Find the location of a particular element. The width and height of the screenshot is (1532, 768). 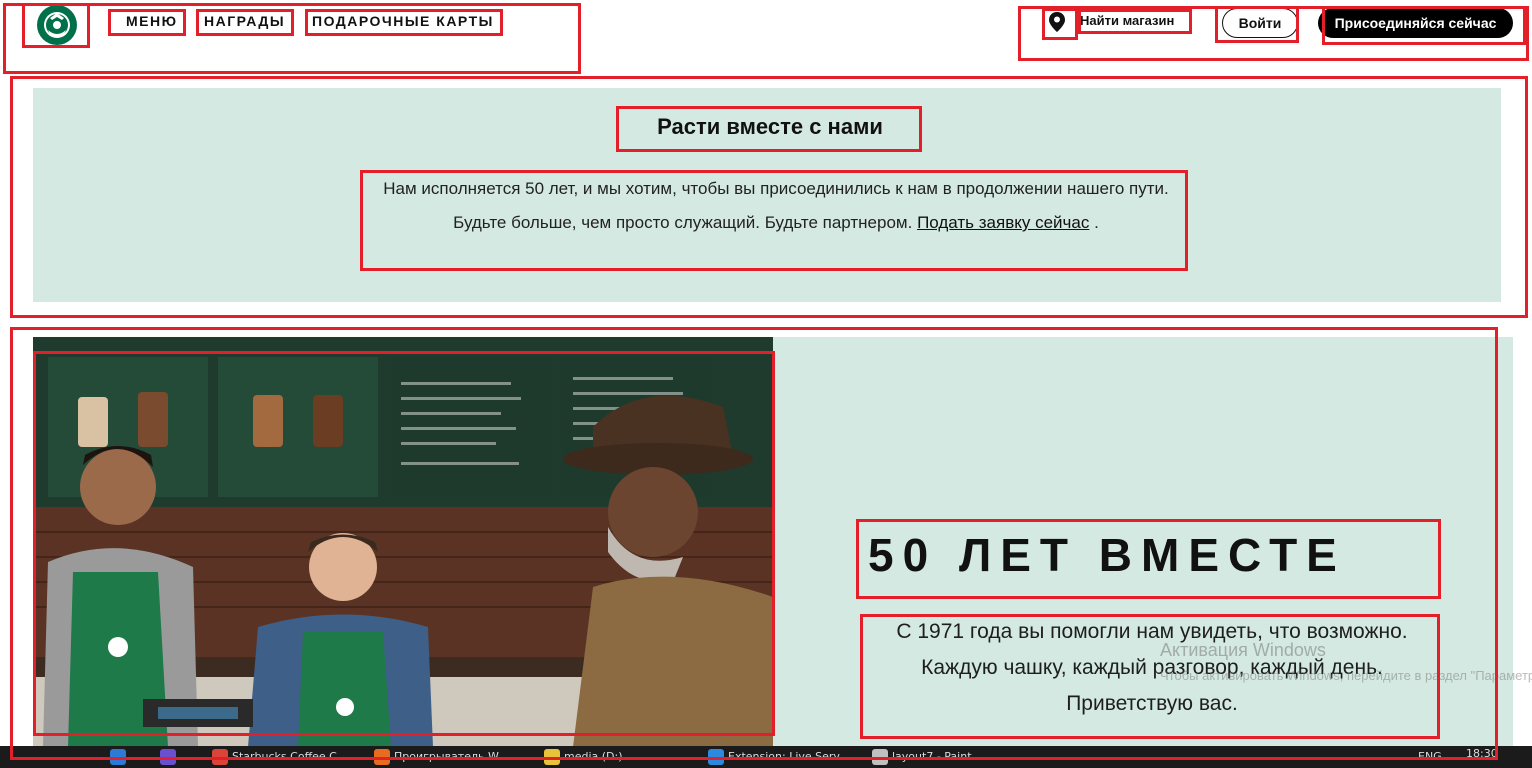

paint-icon is located at coordinates (880, 757).